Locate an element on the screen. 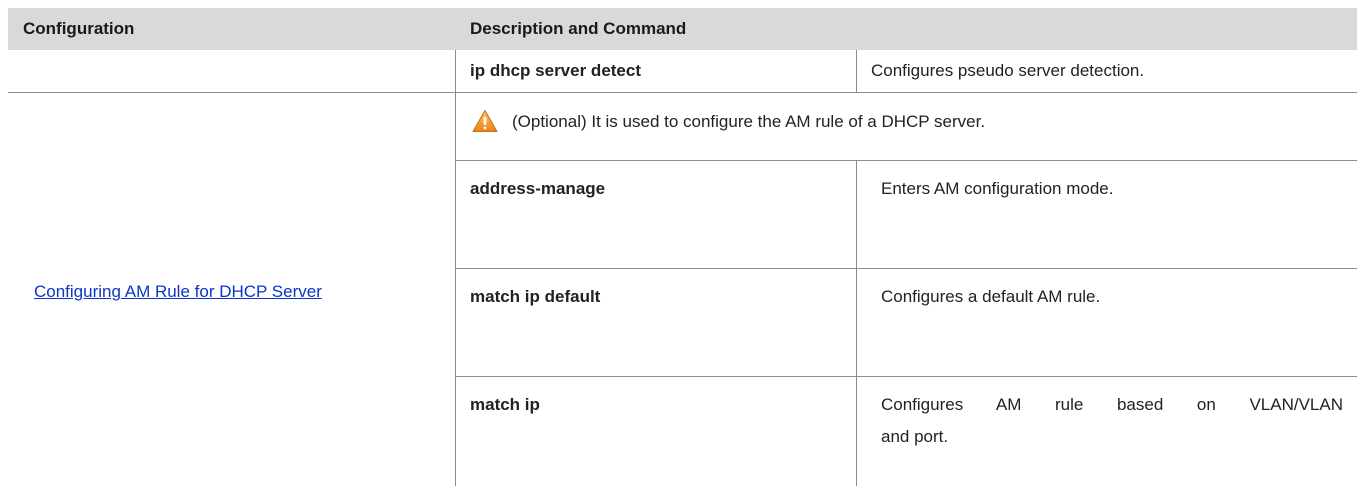 The height and width of the screenshot is (486, 1357). configuring-am-rule-link: Configuring AM Rule for DHCP Server is located at coordinates (178, 292).